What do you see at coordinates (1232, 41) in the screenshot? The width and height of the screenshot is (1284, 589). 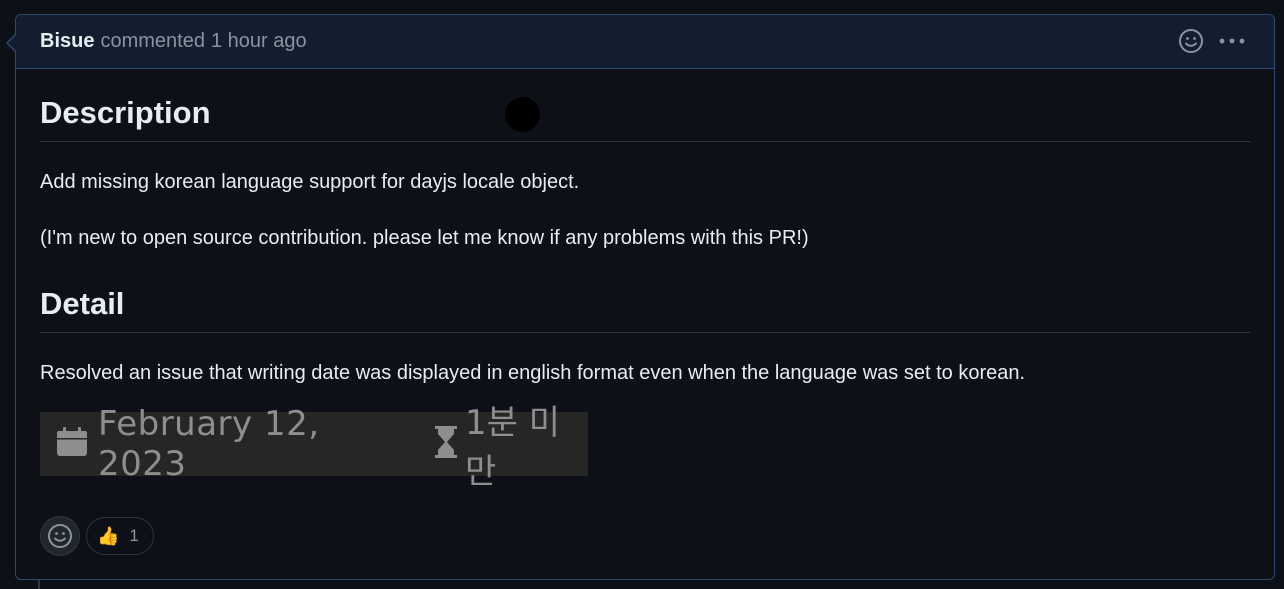 I see `kebab-menu-icon` at bounding box center [1232, 41].